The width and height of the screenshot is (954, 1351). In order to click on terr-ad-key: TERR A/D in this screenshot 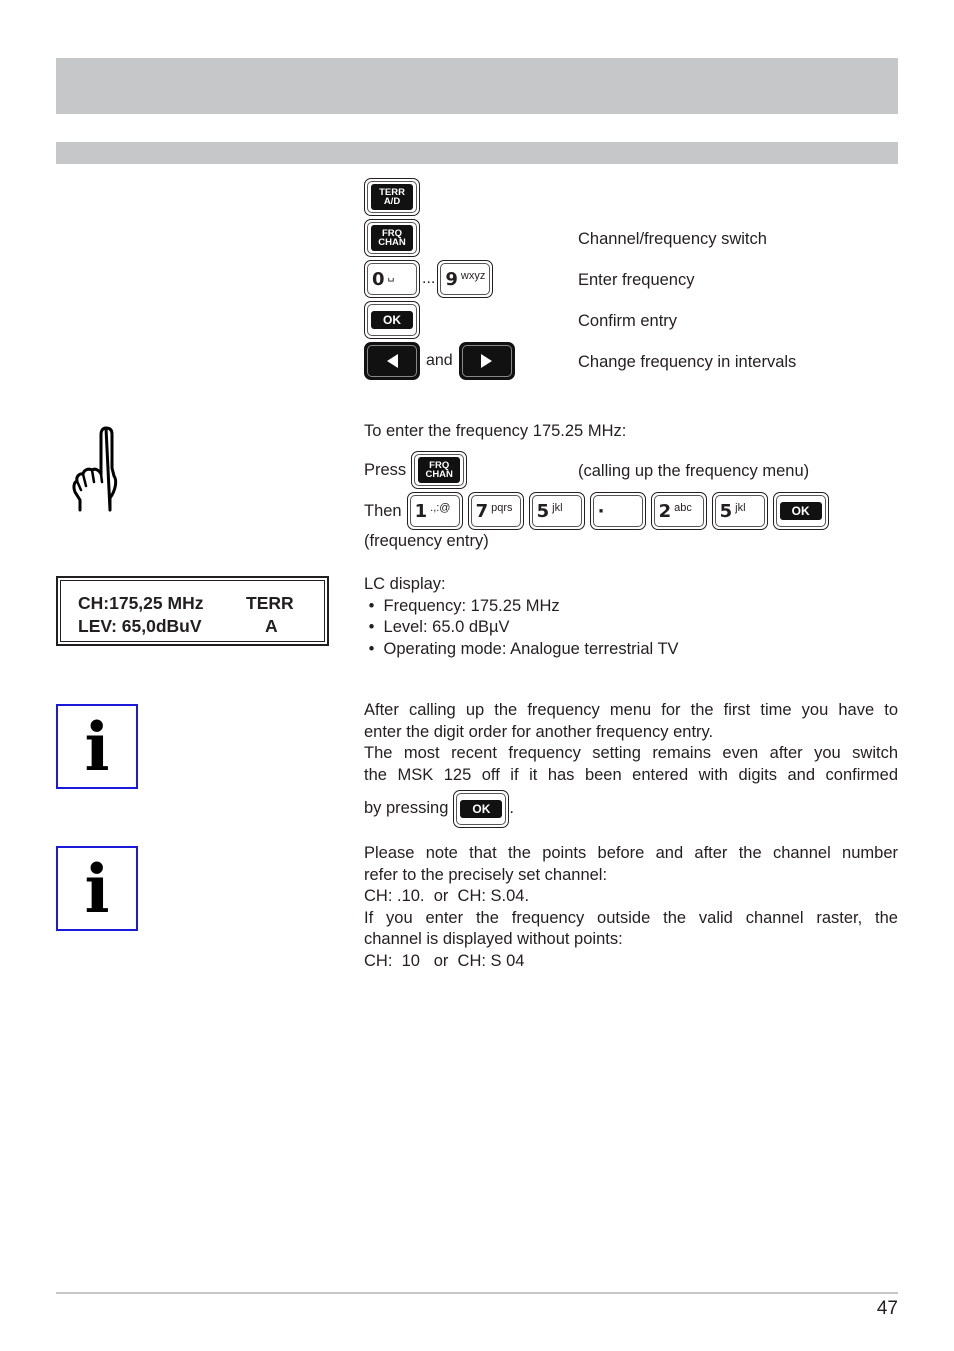, I will do `click(392, 197)`.